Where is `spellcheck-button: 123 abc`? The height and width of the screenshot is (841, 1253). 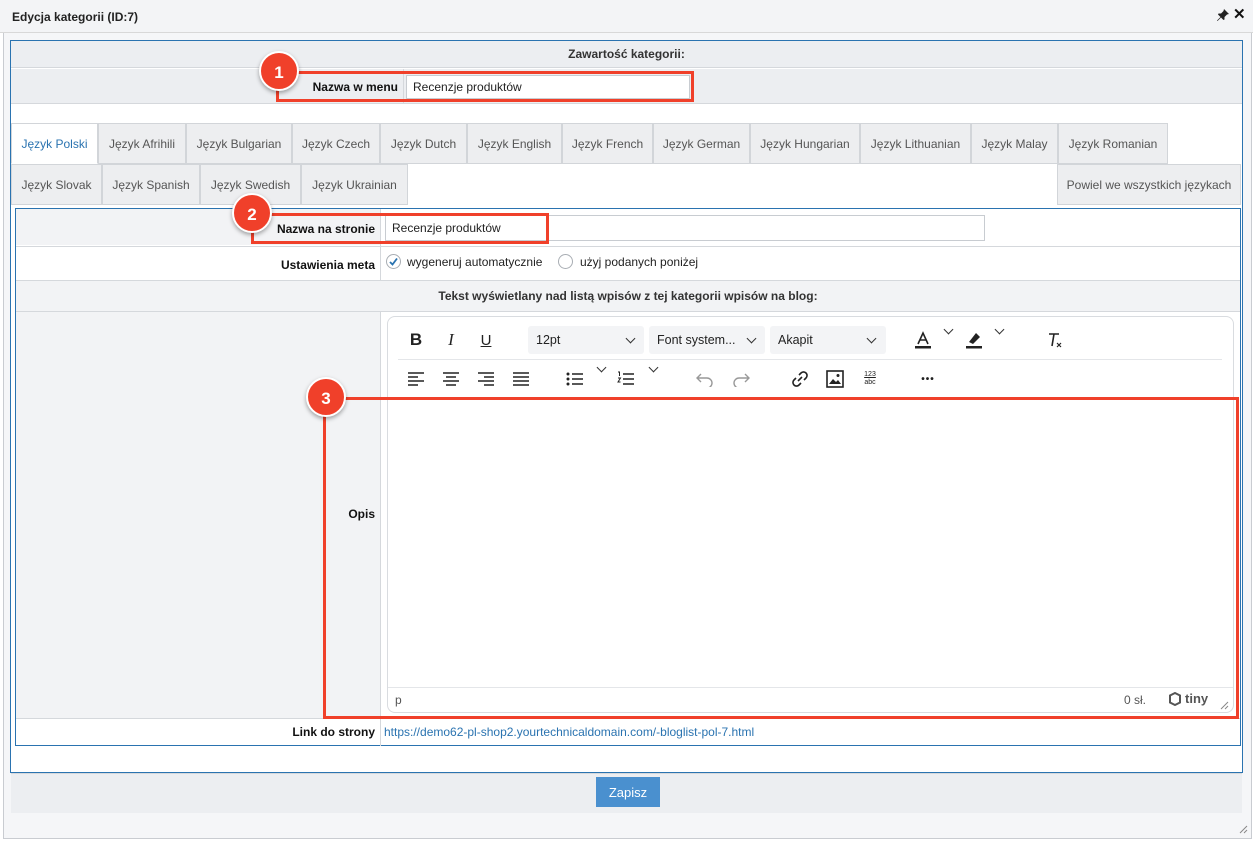 spellcheck-button: 123 abc is located at coordinates (870, 379).